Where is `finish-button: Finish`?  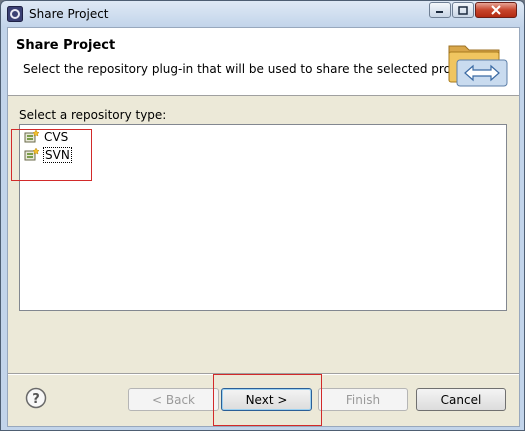
finish-button: Finish is located at coordinates (363, 399).